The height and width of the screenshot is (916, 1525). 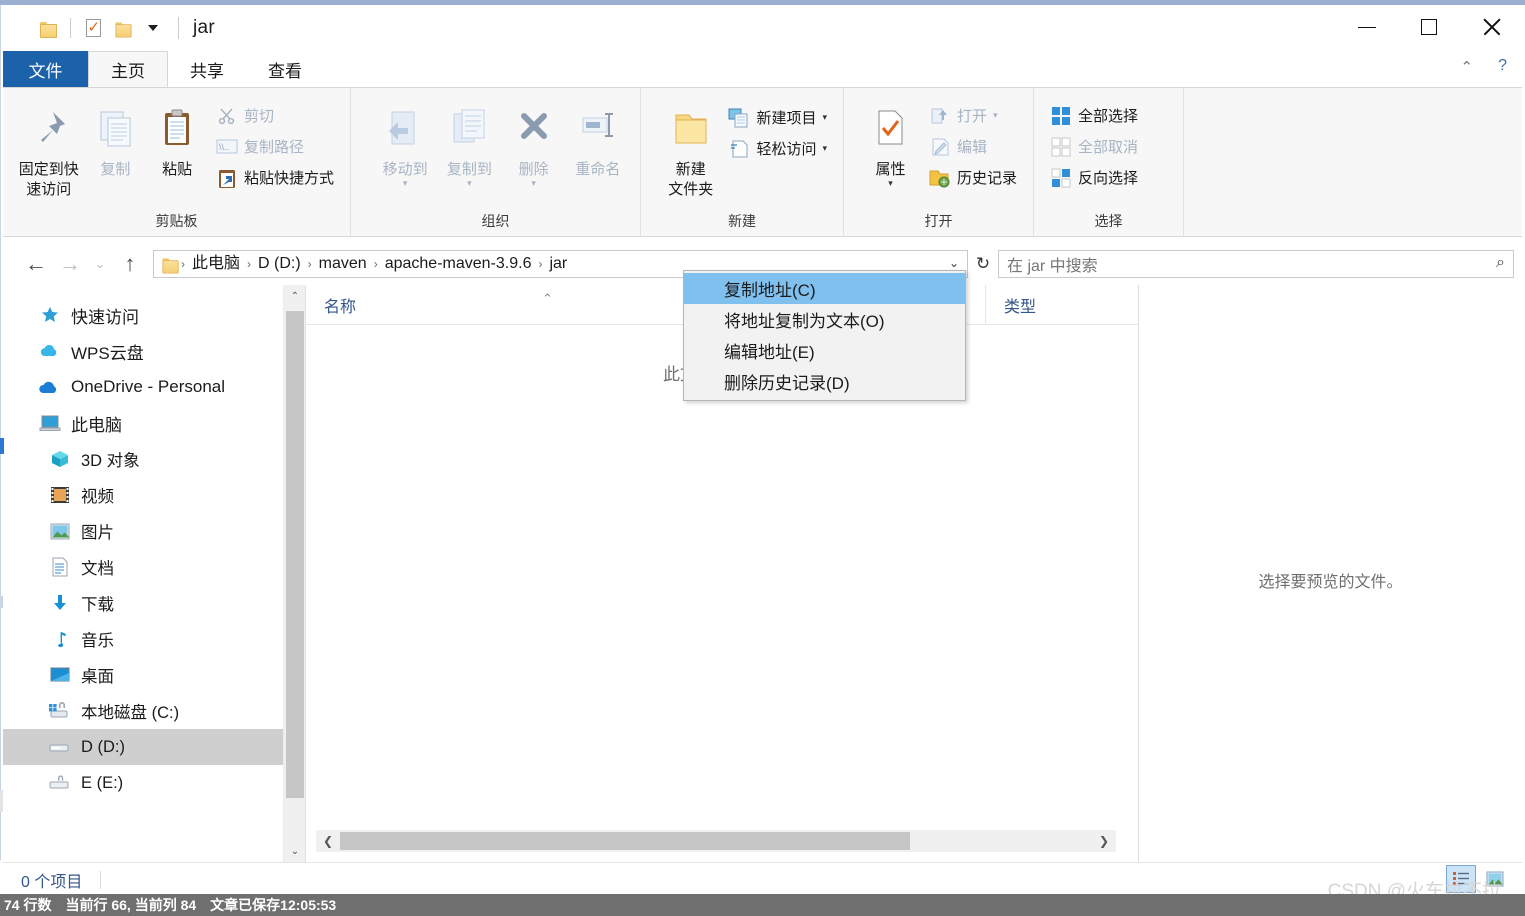 What do you see at coordinates (1108, 178) in the screenshot?
I see `invert-selection-label: 反向选择` at bounding box center [1108, 178].